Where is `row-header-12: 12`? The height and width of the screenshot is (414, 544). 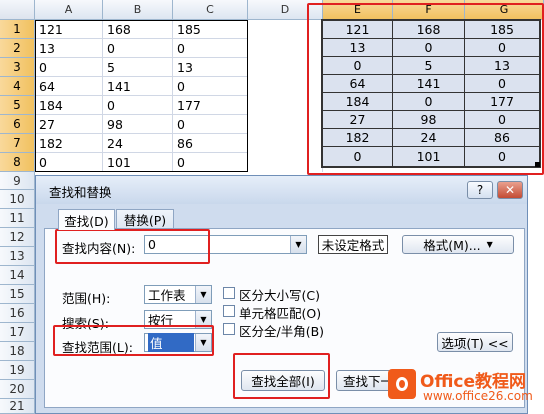 row-header-12: 12 is located at coordinates (17, 237).